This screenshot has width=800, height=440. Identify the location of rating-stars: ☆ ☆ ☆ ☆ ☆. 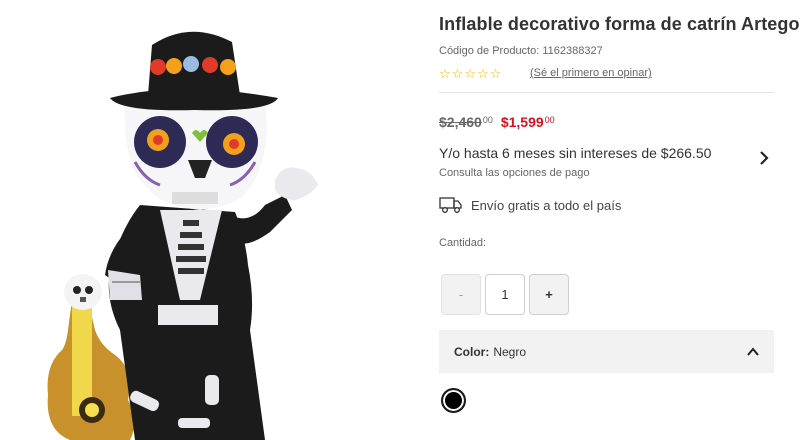
(470, 73).